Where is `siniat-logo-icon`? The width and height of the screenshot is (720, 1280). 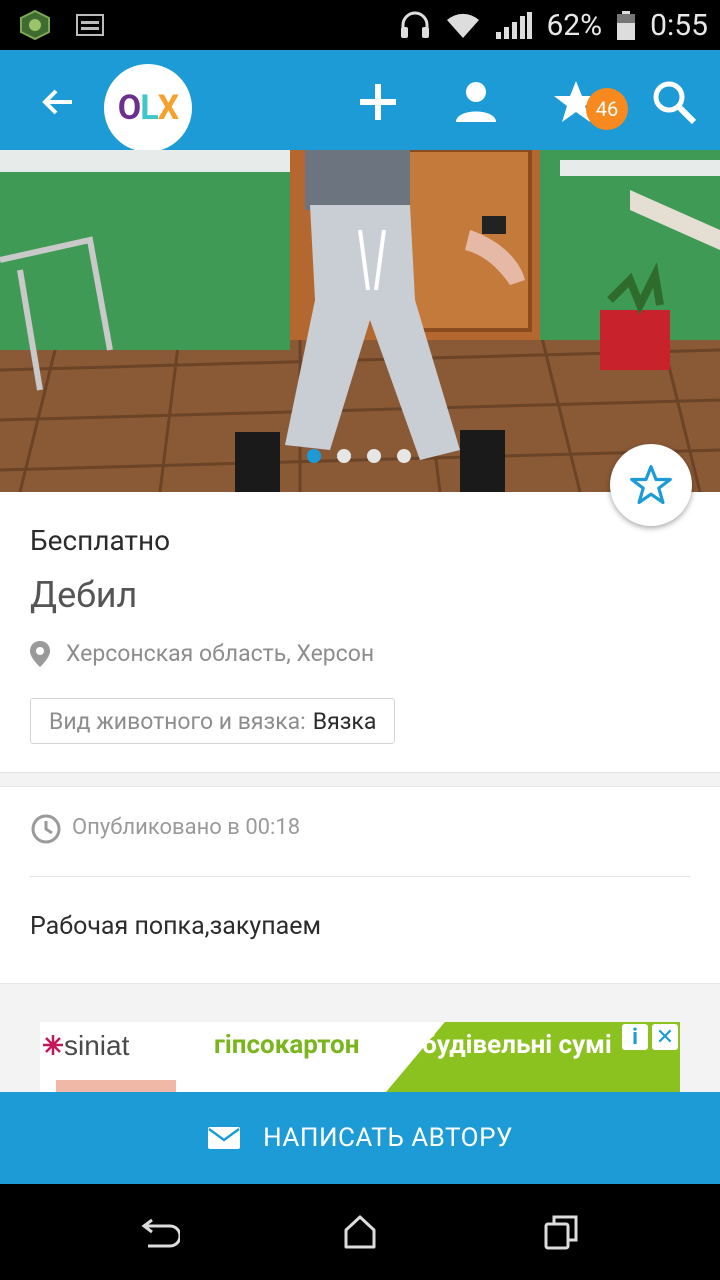
siniat-logo-icon is located at coordinates (53, 1045).